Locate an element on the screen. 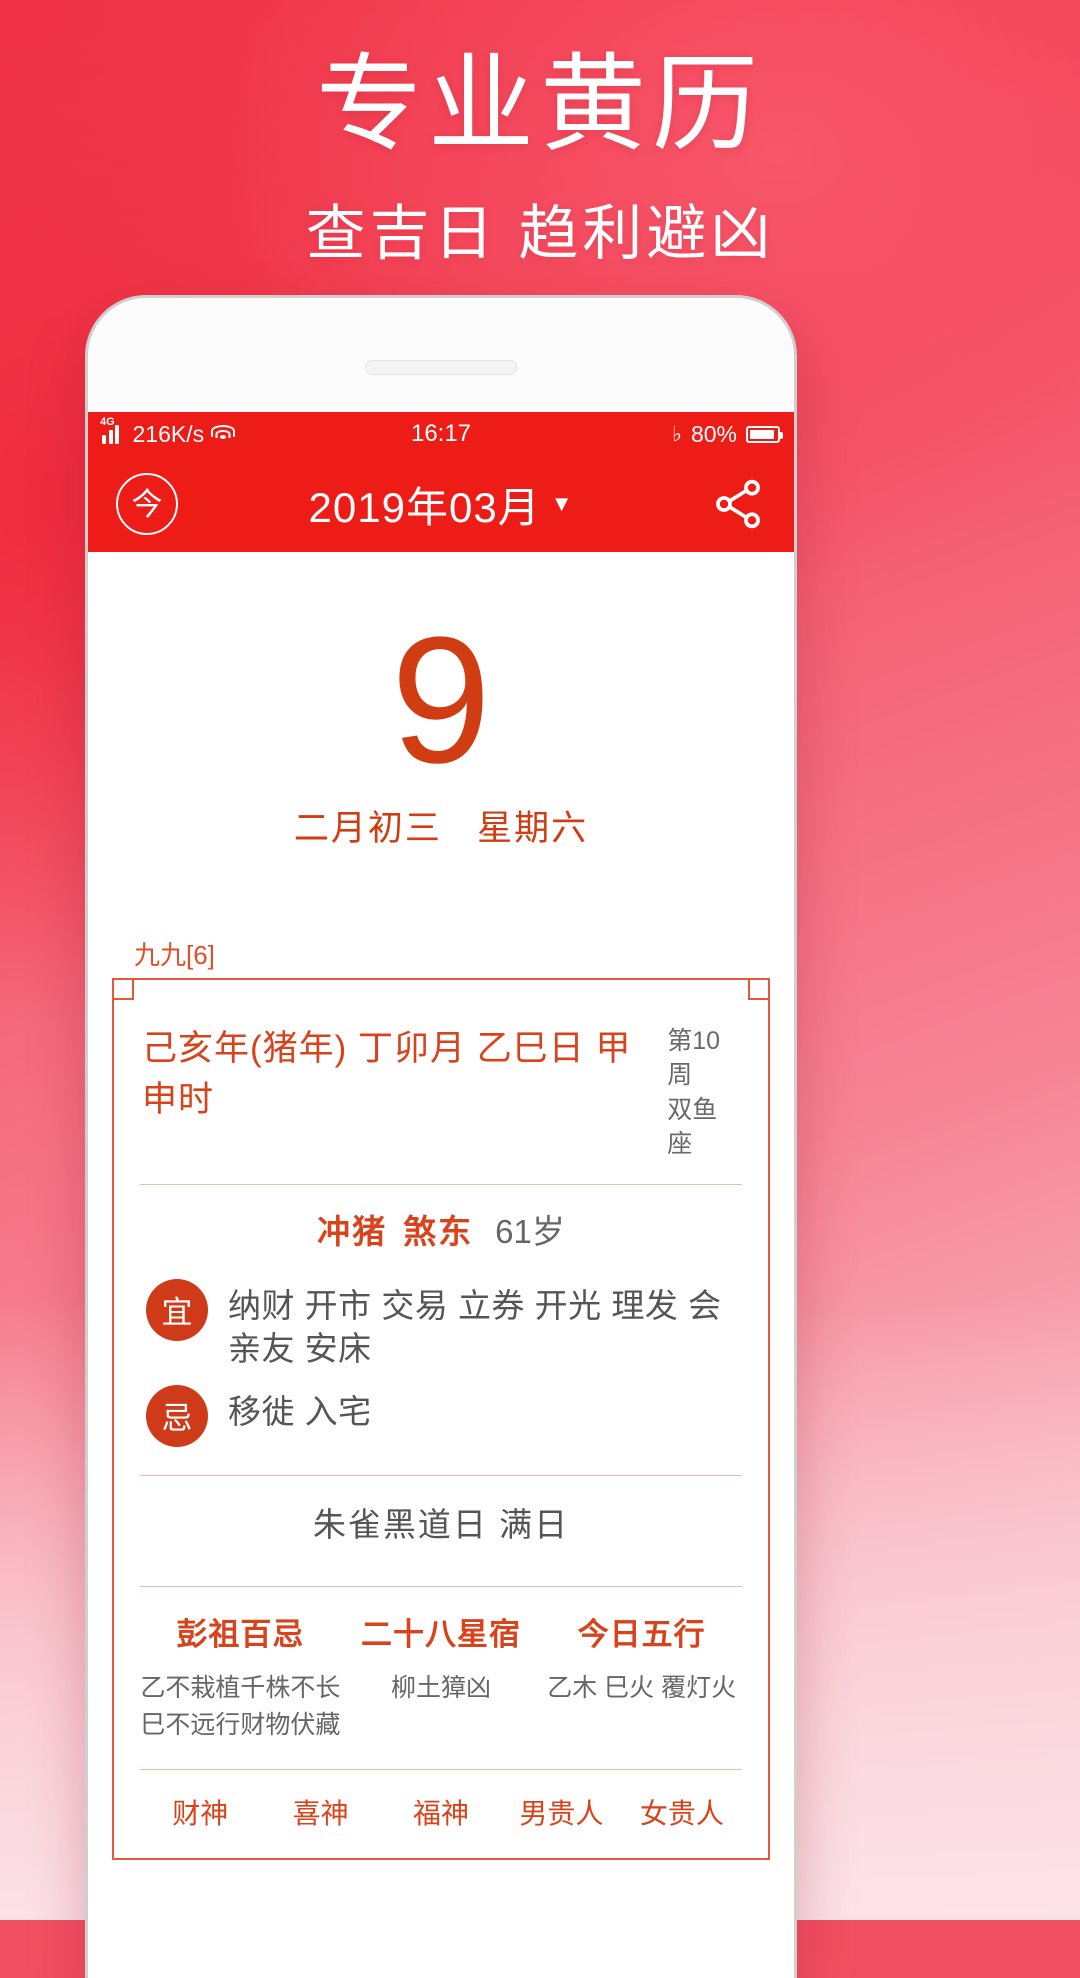 The height and width of the screenshot is (1978, 1080). status-bar-left: 4G 216K/s is located at coordinates (168, 432).